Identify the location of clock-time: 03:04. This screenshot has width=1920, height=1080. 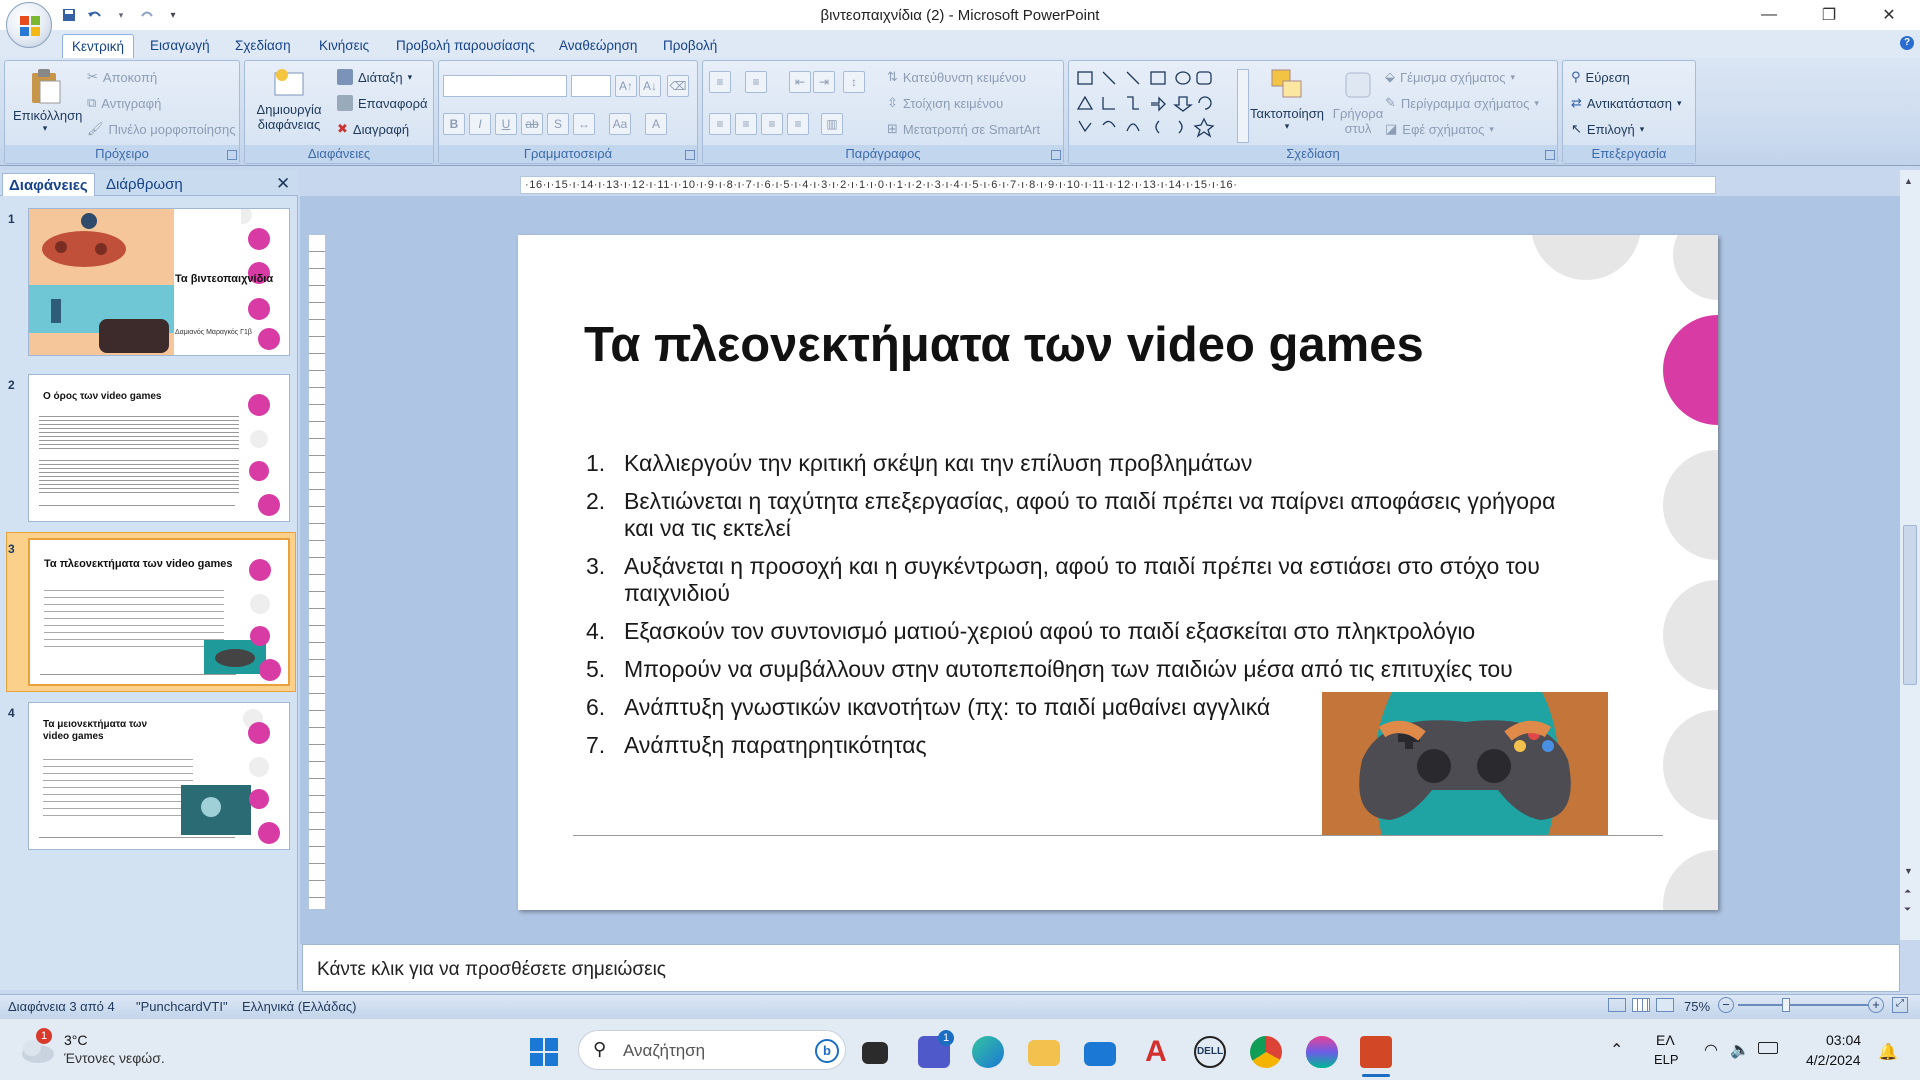
(1843, 1040).